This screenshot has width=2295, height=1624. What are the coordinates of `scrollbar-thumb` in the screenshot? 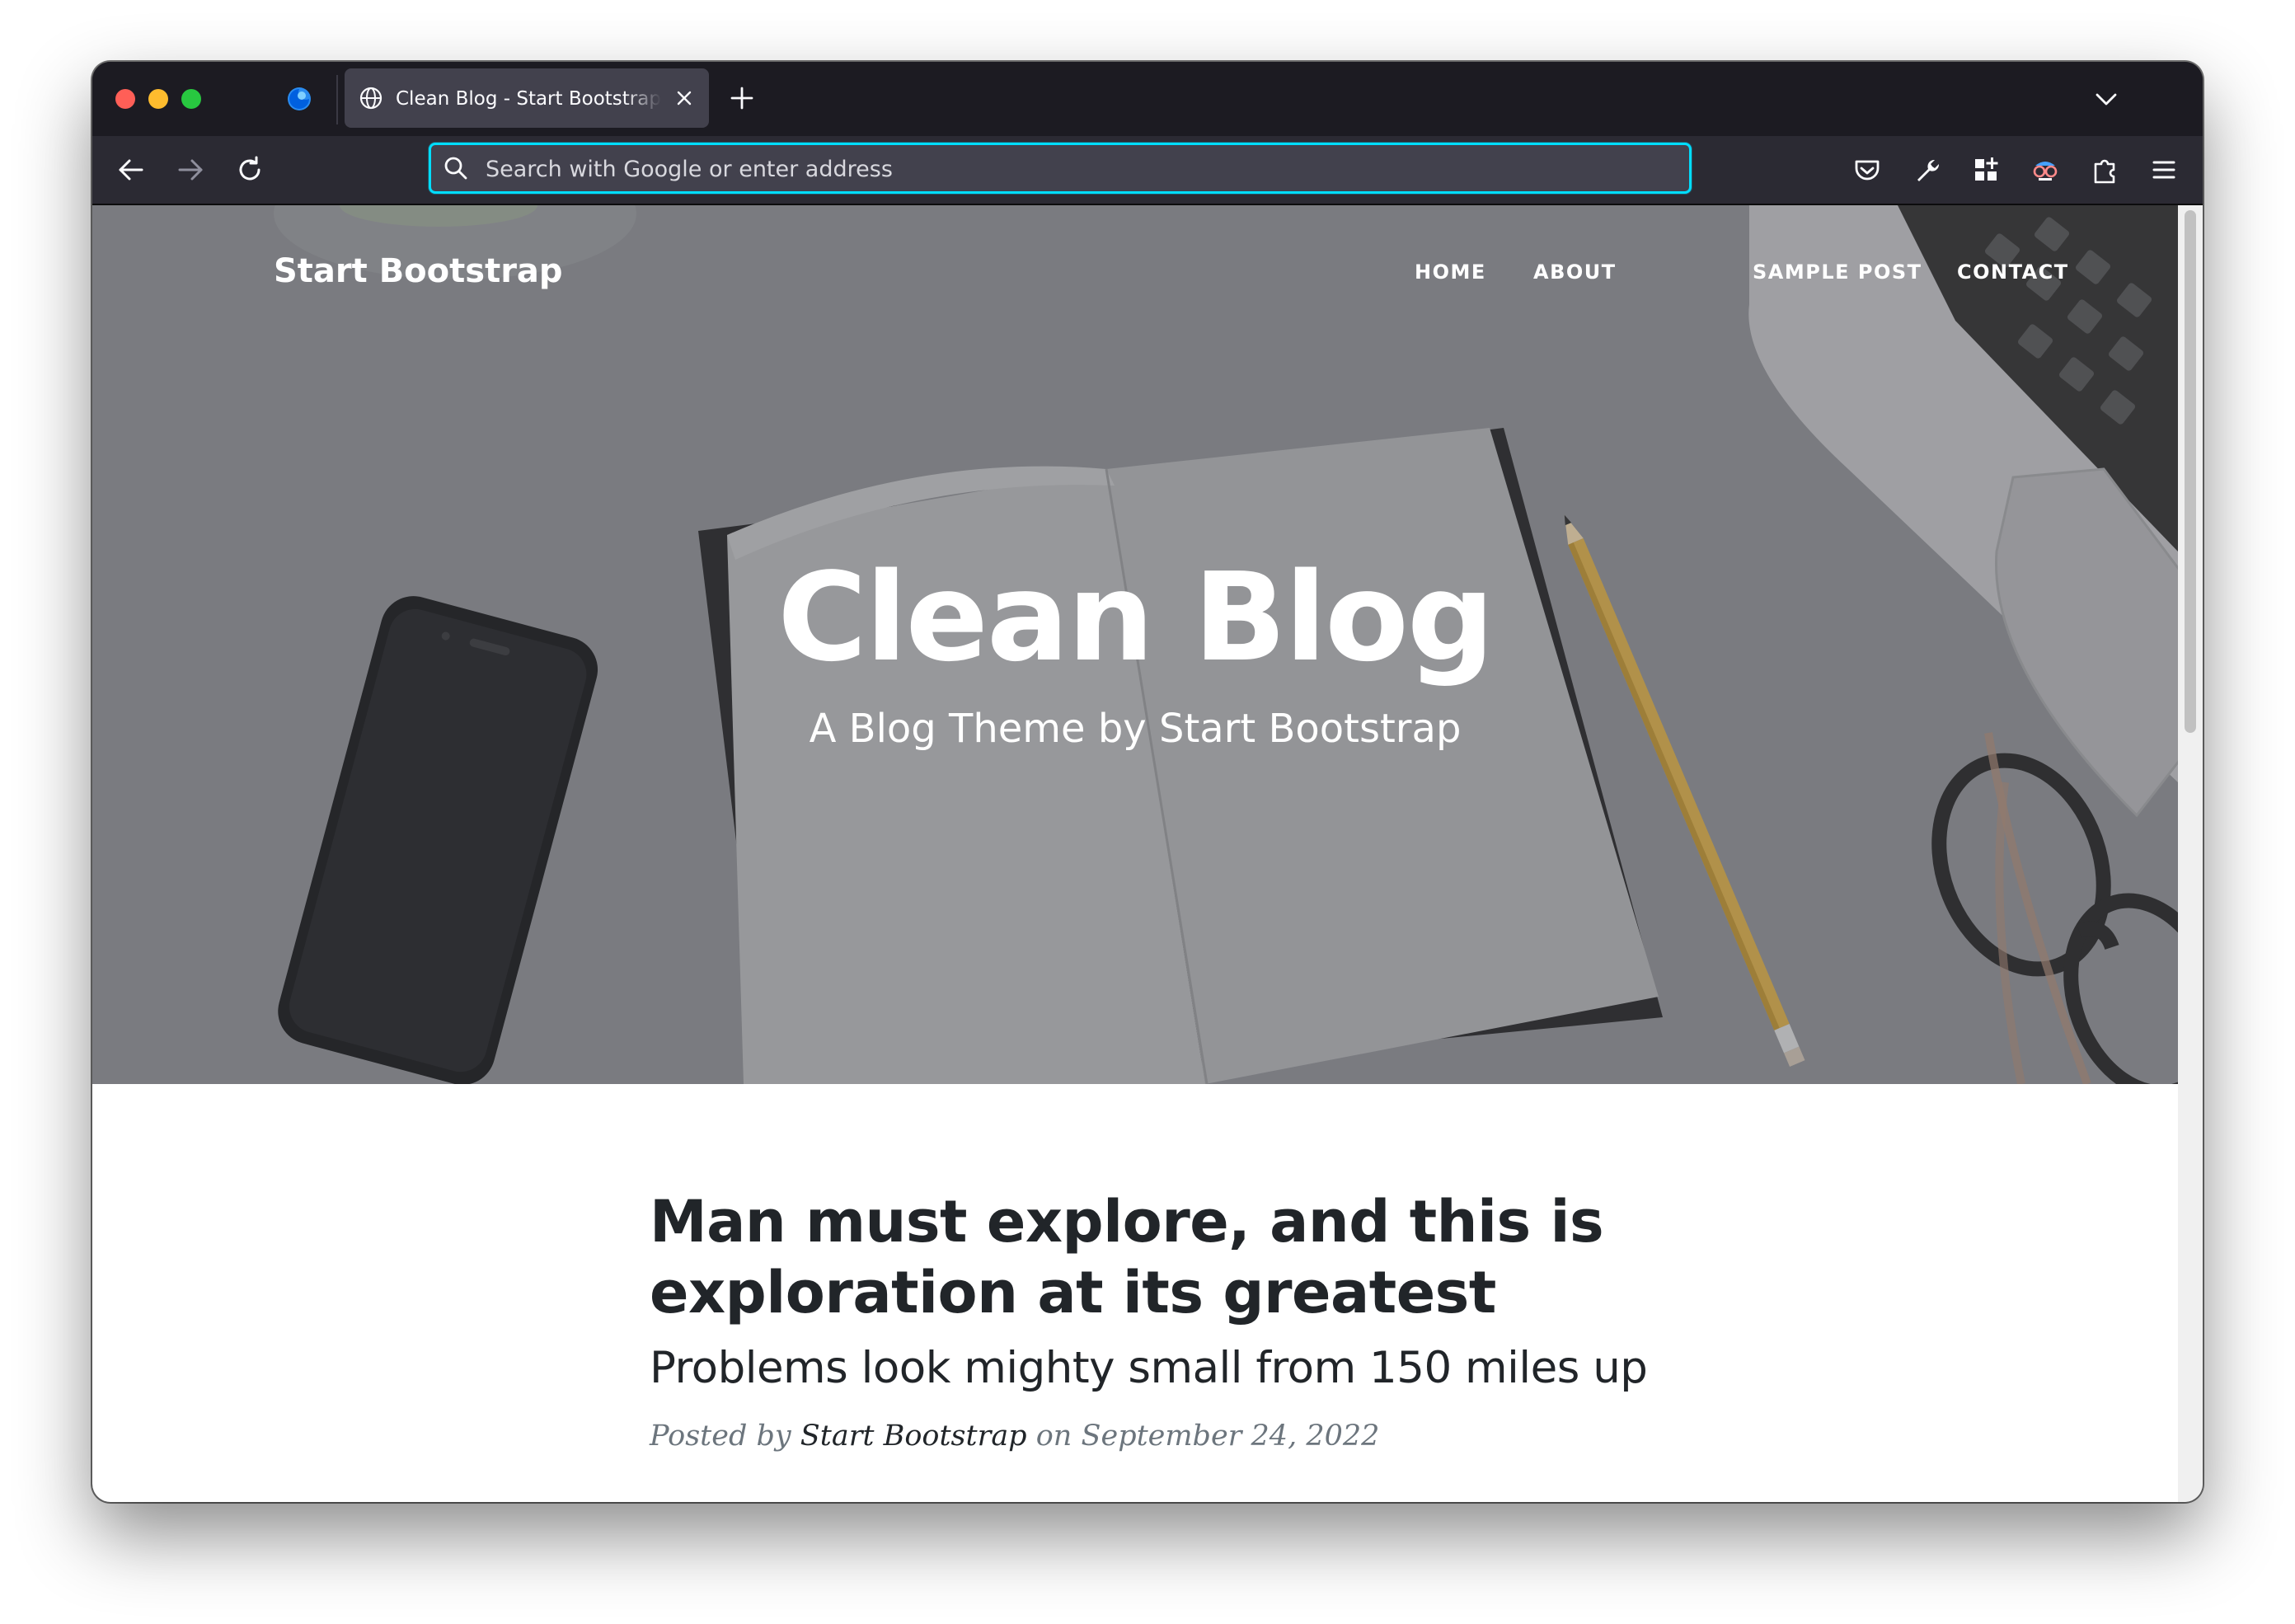 It's located at (2190, 472).